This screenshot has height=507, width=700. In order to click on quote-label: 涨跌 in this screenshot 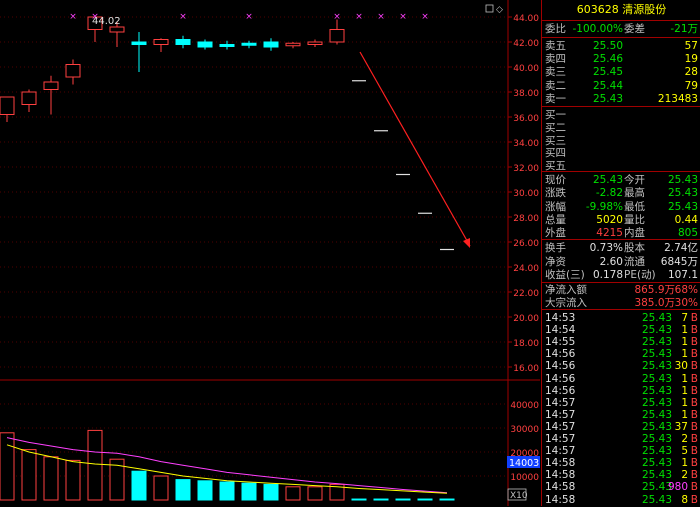, I will do `click(555, 193)`.